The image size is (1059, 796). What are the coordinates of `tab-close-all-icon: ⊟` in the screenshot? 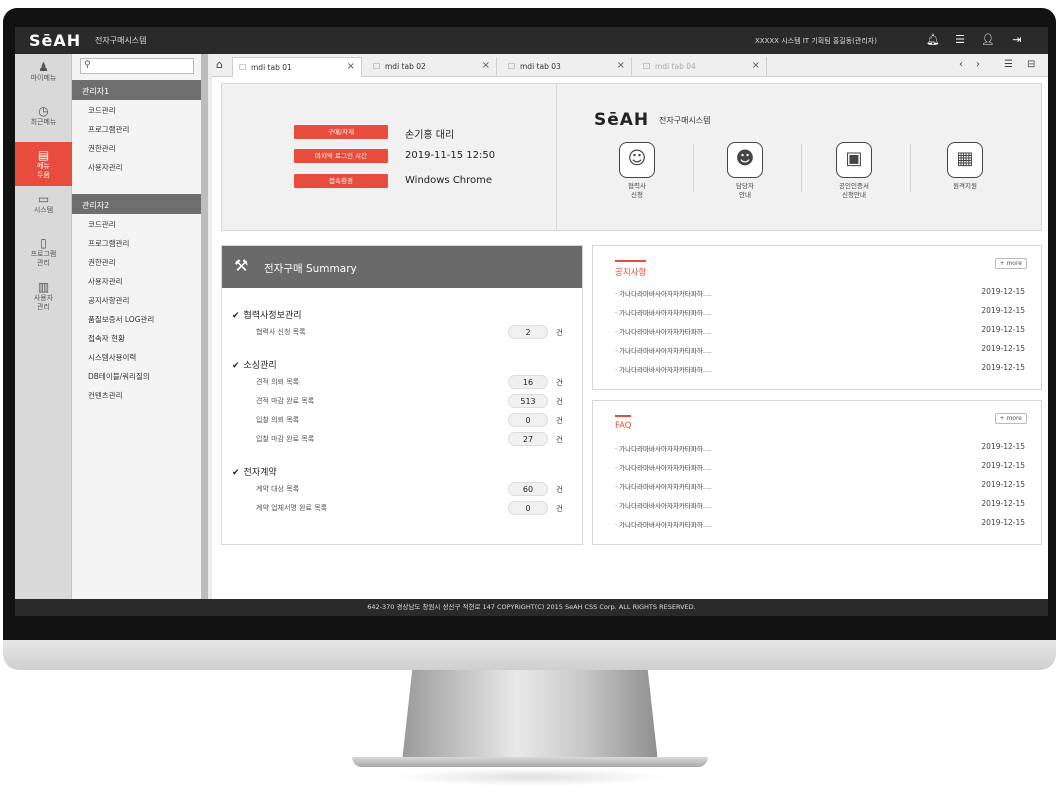 It's located at (1031, 64).